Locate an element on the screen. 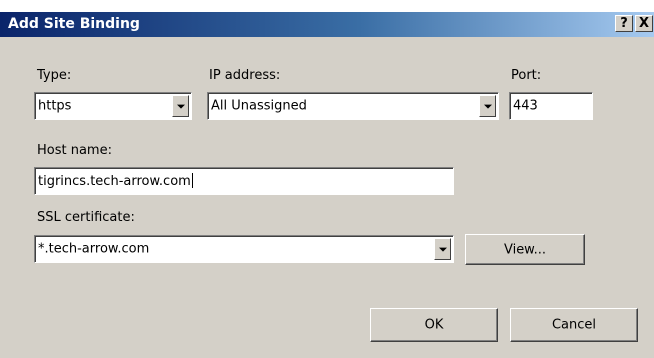 This screenshot has height=358, width=654. ok-button-label: OK is located at coordinates (434, 325).